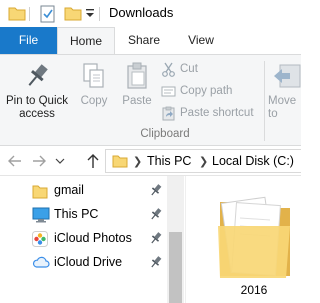 This screenshot has width=320, height=303. What do you see at coordinates (175, 267) in the screenshot?
I see `scrollbar-thumb` at bounding box center [175, 267].